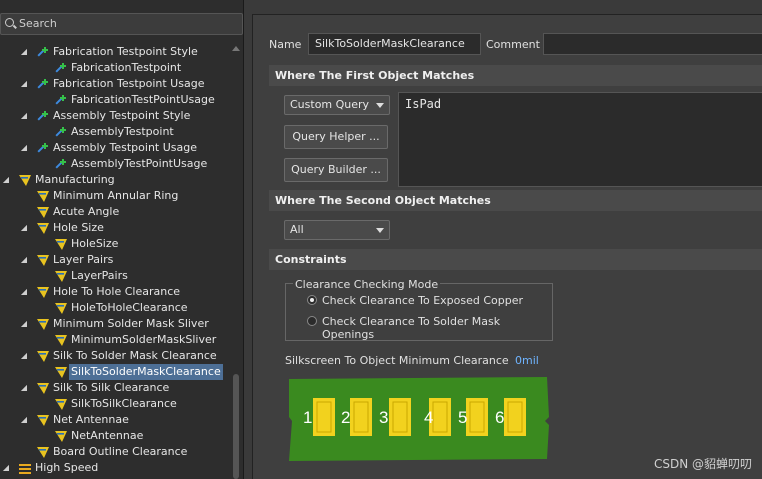  What do you see at coordinates (437, 328) in the screenshot?
I see `radio-solder-mask-openings-label: Check Clearance To Solder Mask Openings` at bounding box center [437, 328].